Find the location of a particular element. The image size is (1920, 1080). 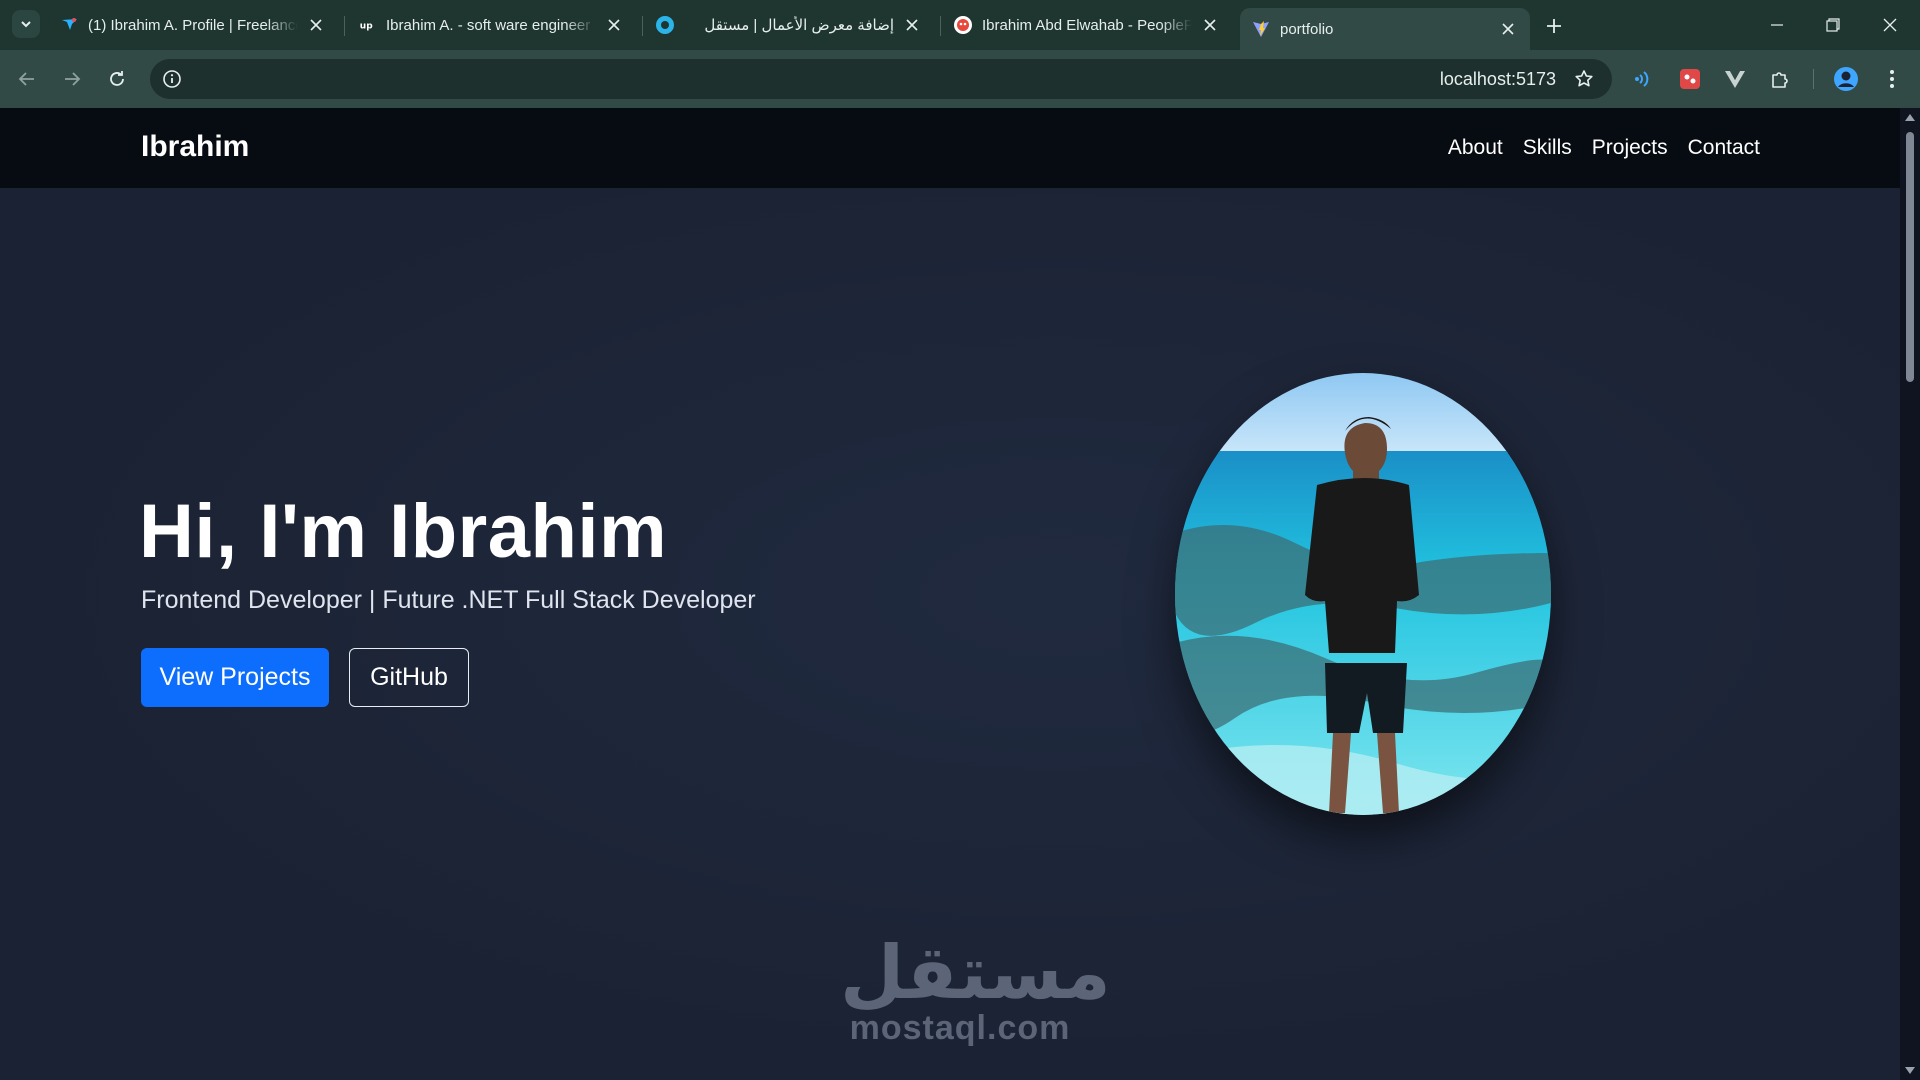

back-button is located at coordinates (27, 79).